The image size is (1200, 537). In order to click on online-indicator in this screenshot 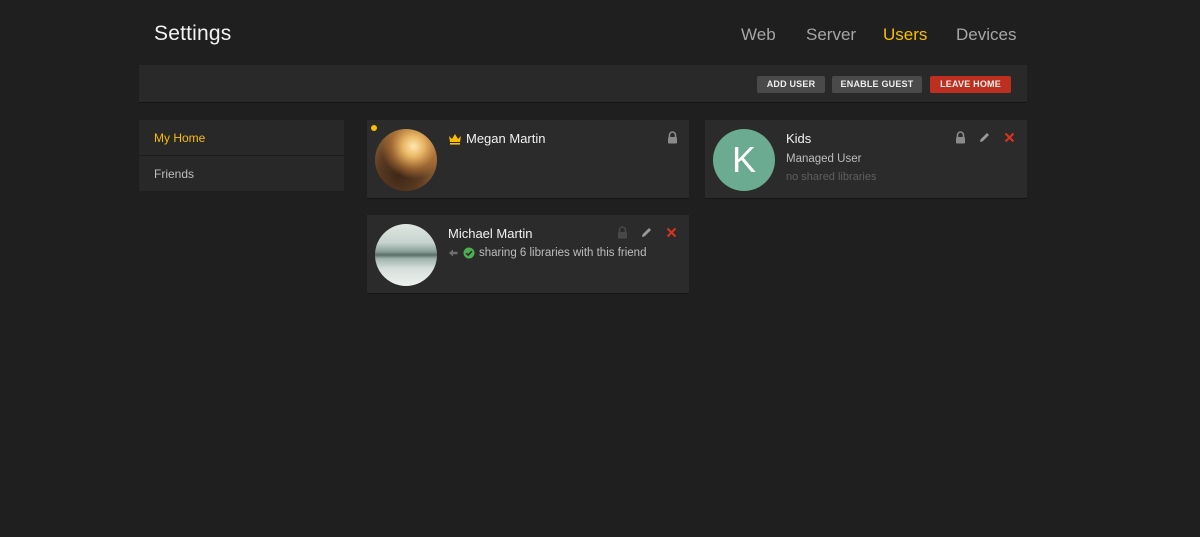, I will do `click(374, 128)`.